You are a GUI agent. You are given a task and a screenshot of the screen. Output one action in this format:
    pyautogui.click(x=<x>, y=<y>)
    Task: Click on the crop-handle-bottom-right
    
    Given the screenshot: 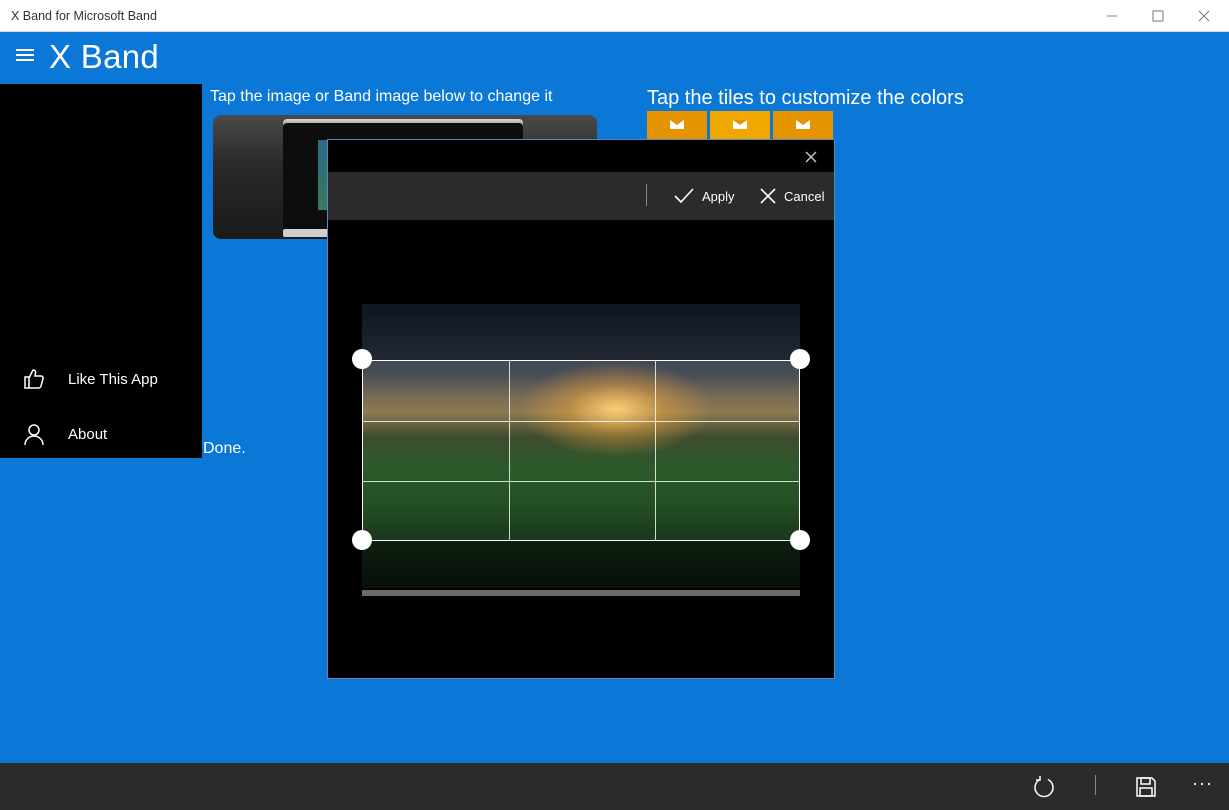 What is the action you would take?
    pyautogui.click(x=800, y=540)
    